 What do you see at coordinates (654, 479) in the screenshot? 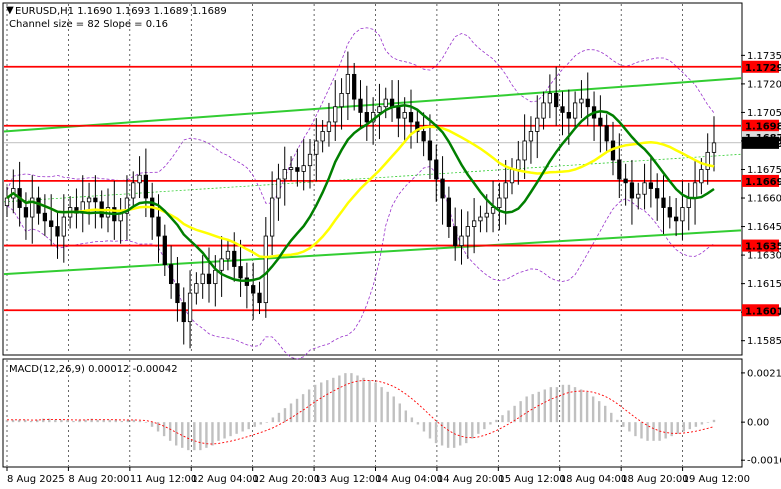
I see `x-tick-label: 18 Aug 20:00` at bounding box center [654, 479].